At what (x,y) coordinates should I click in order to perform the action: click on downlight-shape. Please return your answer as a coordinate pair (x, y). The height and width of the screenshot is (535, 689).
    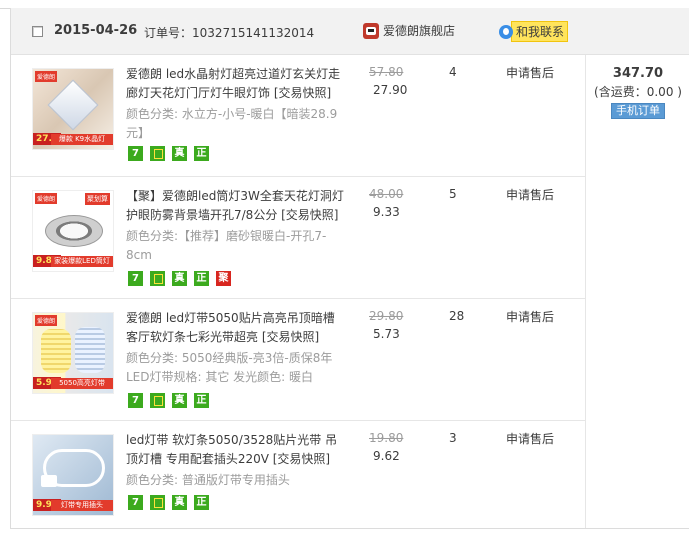
    Looking at the image, I should click on (74, 231).